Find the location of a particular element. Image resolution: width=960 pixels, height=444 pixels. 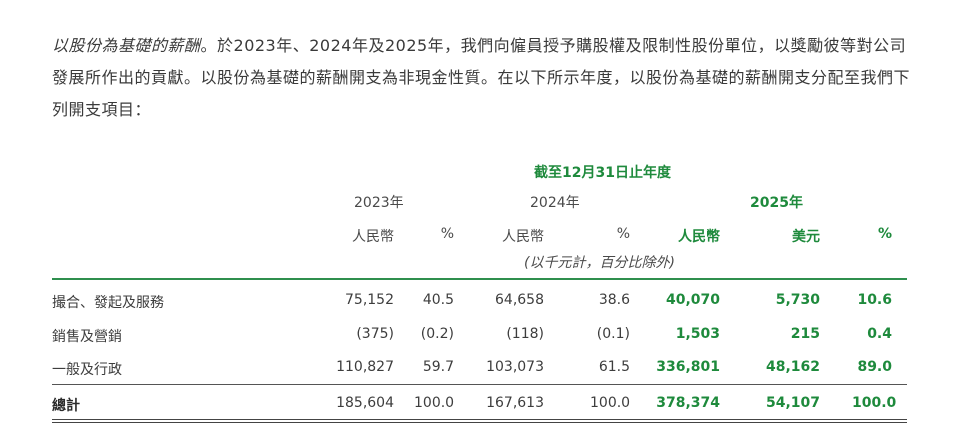

table-cell: (0.1) is located at coordinates (613, 334).